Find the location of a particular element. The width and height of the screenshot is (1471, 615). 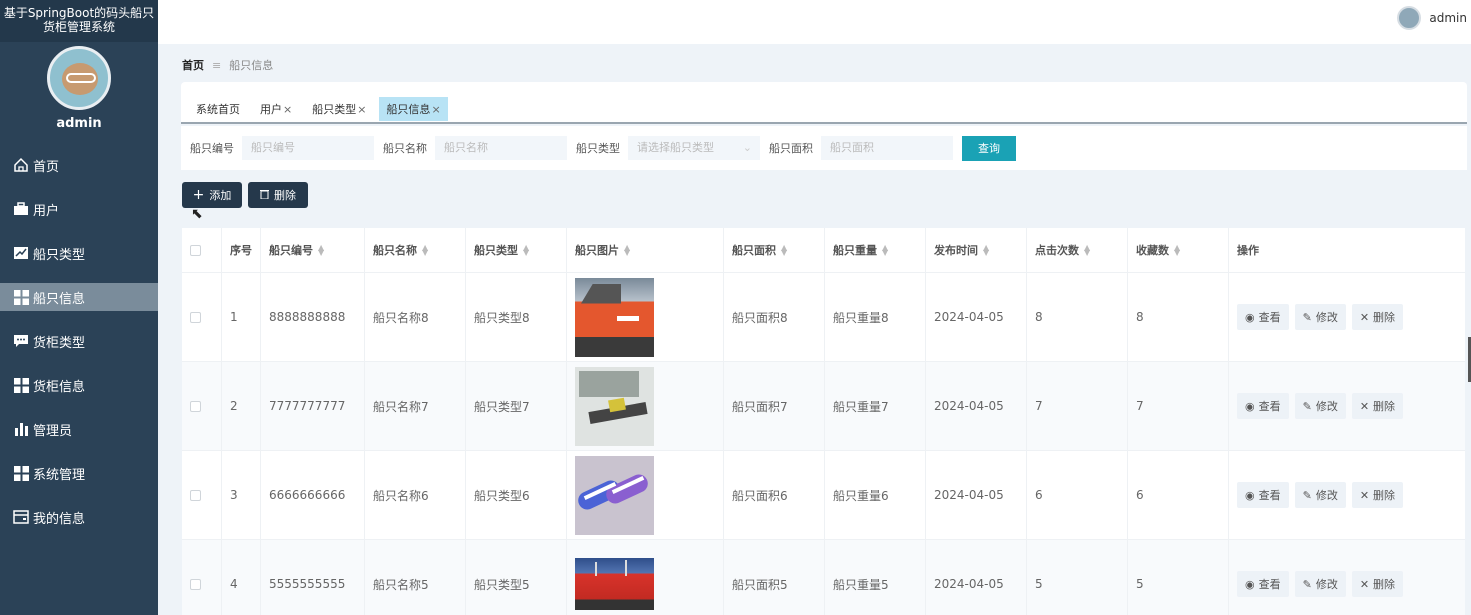

sidebar-item-label: 首页 is located at coordinates (46, 167).